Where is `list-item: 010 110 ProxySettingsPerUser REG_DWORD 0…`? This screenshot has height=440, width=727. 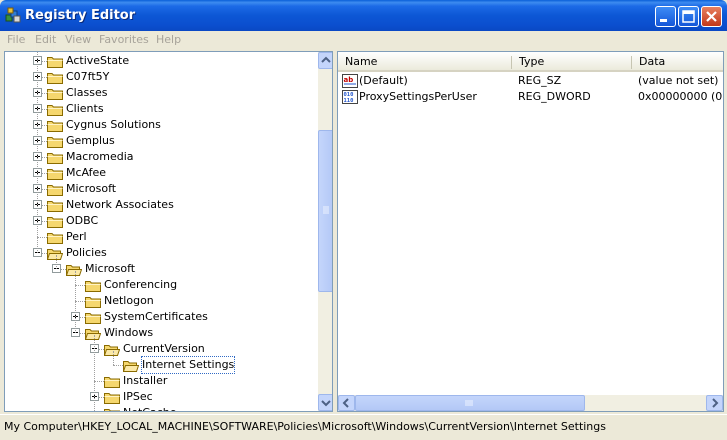 list-item: 010 110 ProxySettingsPerUser REG_DWORD 0… is located at coordinates (533, 97).